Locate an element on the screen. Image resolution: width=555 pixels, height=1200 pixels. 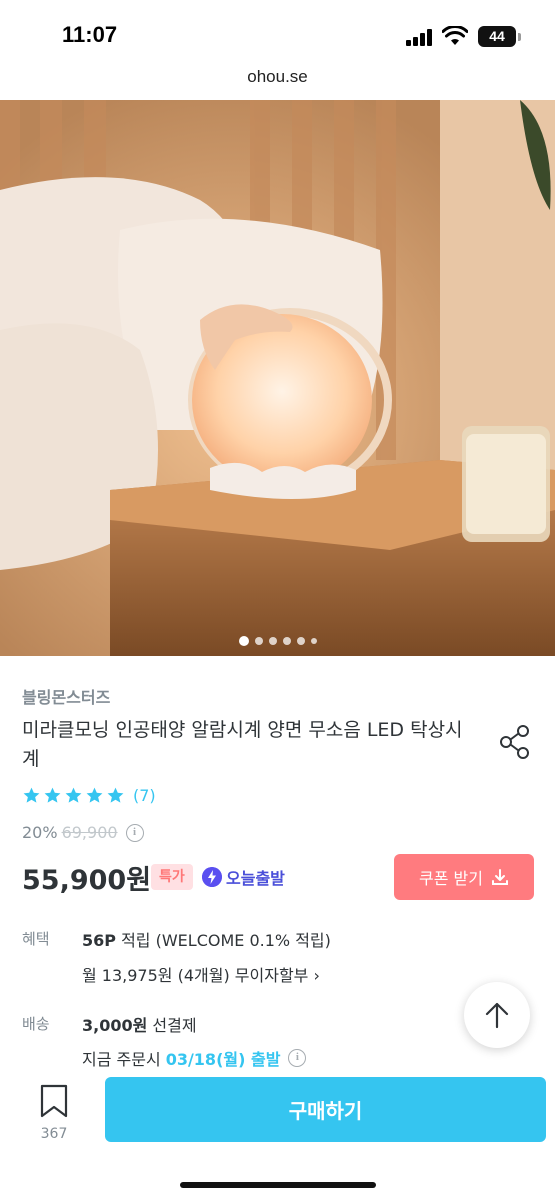
shipping-fee-amount: 3,000원 is located at coordinates (115, 1025).